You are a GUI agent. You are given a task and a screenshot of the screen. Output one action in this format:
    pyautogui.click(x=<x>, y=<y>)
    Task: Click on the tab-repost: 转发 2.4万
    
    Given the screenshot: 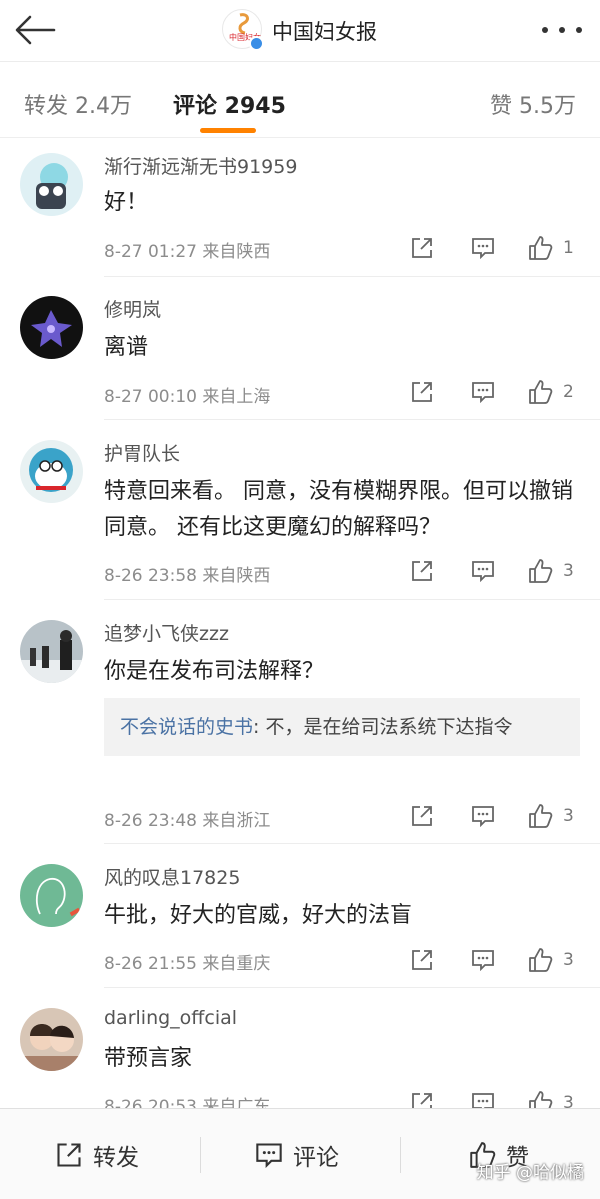 What is the action you would take?
    pyautogui.click(x=78, y=104)
    